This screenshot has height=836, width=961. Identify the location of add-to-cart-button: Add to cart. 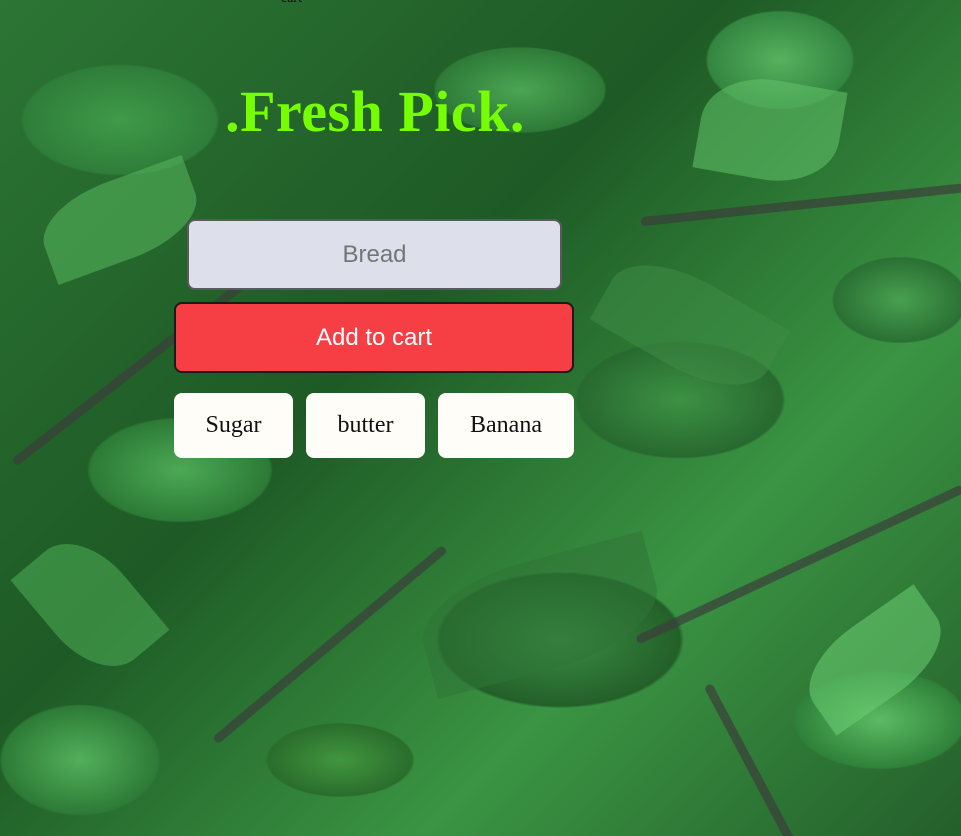
(374, 337).